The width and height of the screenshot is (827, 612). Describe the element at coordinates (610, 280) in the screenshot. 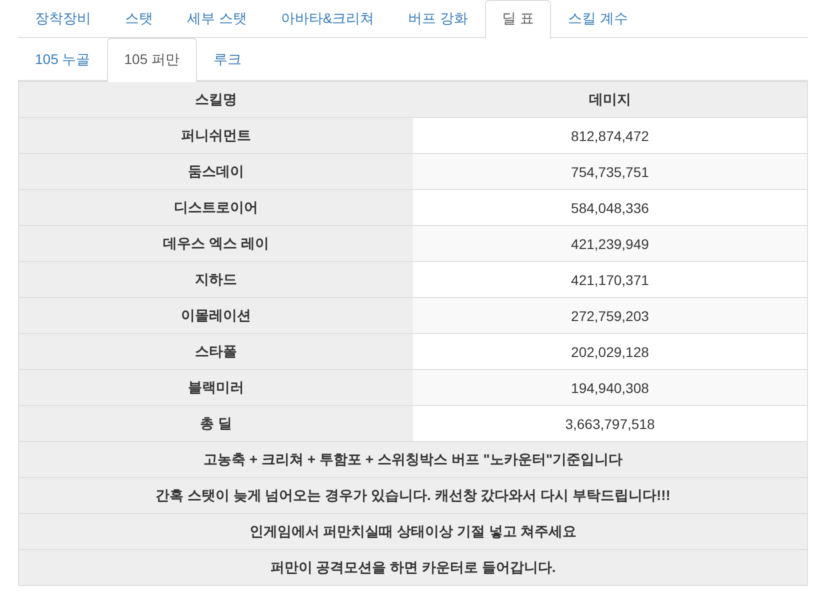

I see `table-cell: 421,170,371` at that location.